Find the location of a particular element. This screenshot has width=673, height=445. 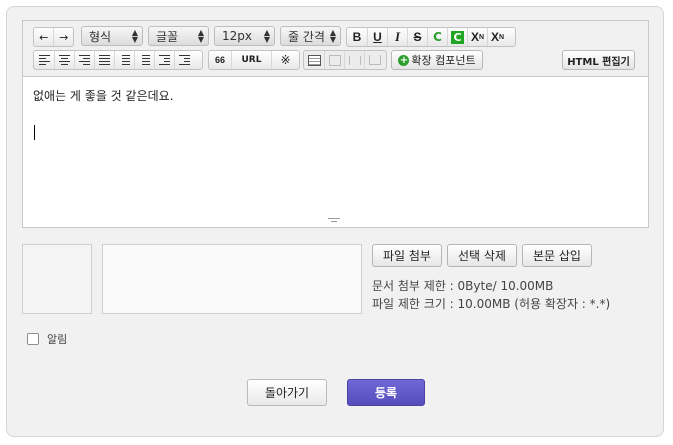

align-left-icon is located at coordinates (44, 60).